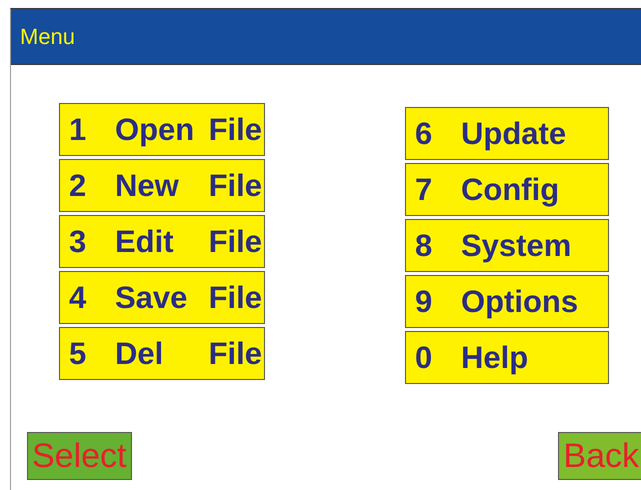 The height and width of the screenshot is (490, 641). I want to click on window-title: Menu, so click(48, 37).